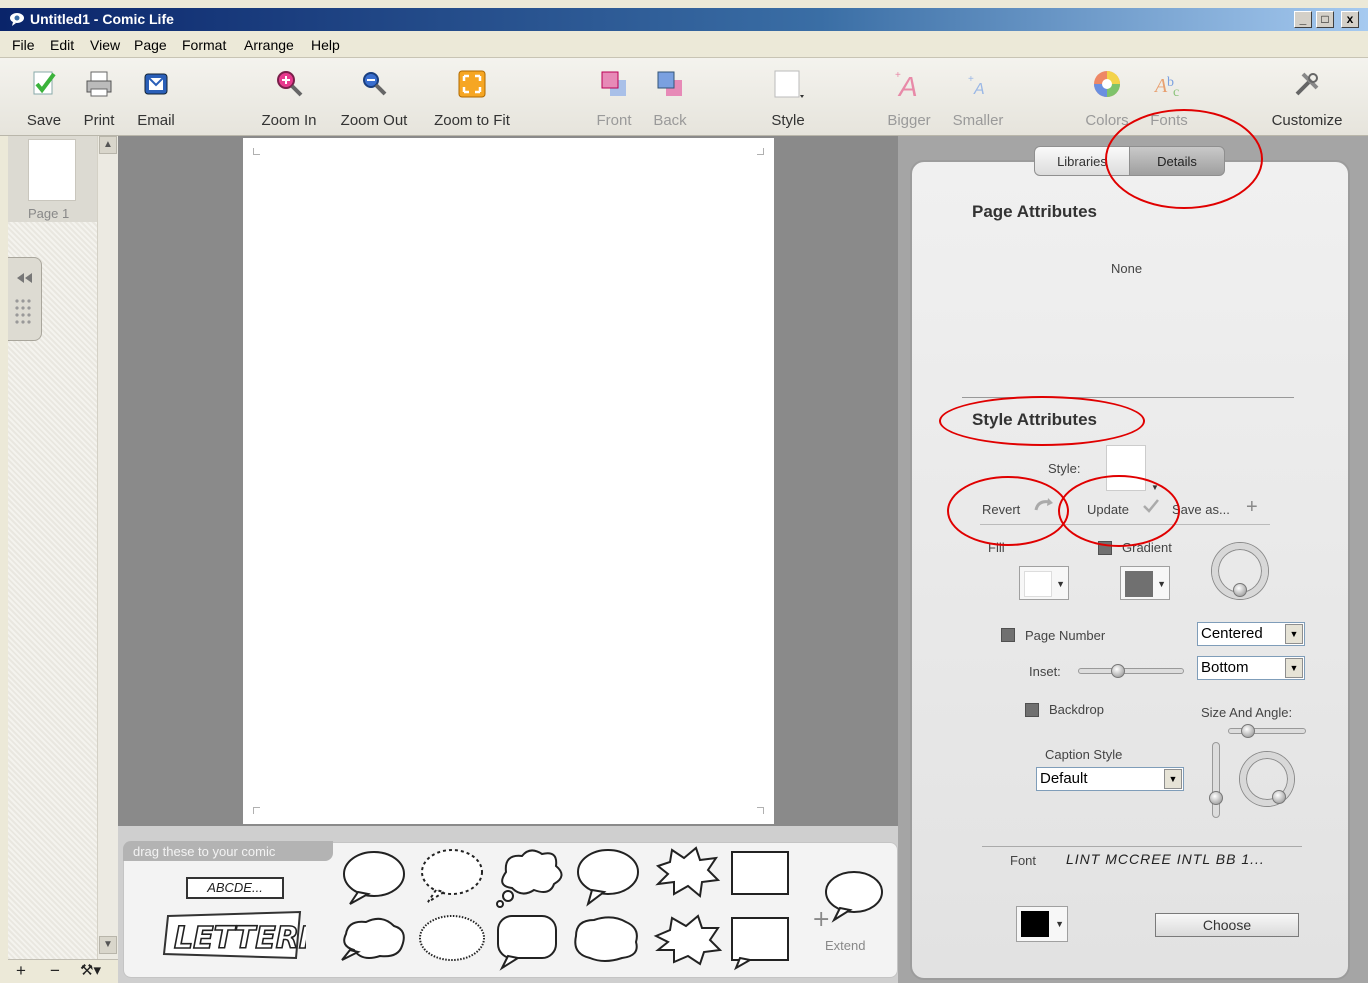  I want to click on whisper-balloon, so click(452, 876).